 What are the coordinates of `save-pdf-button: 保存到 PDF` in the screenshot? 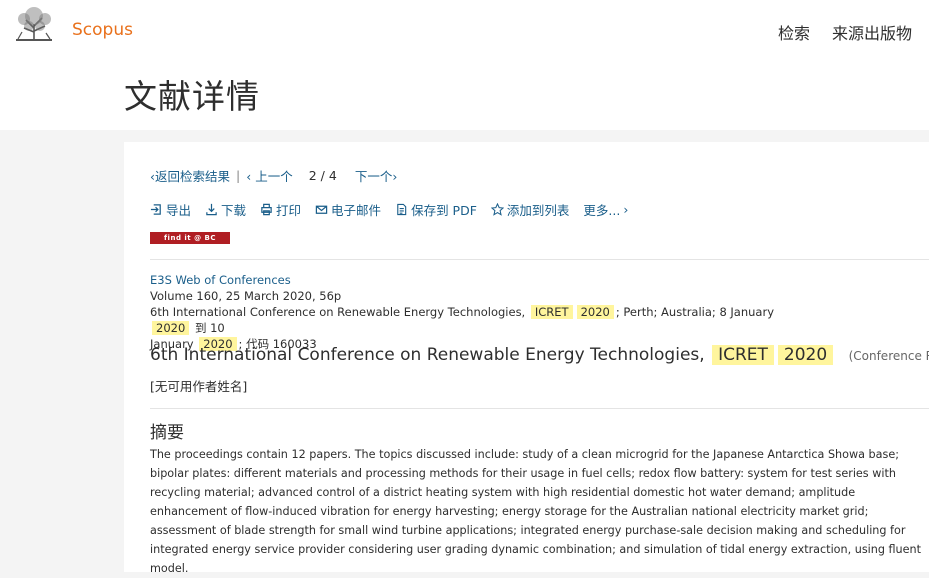 It's located at (436, 209).